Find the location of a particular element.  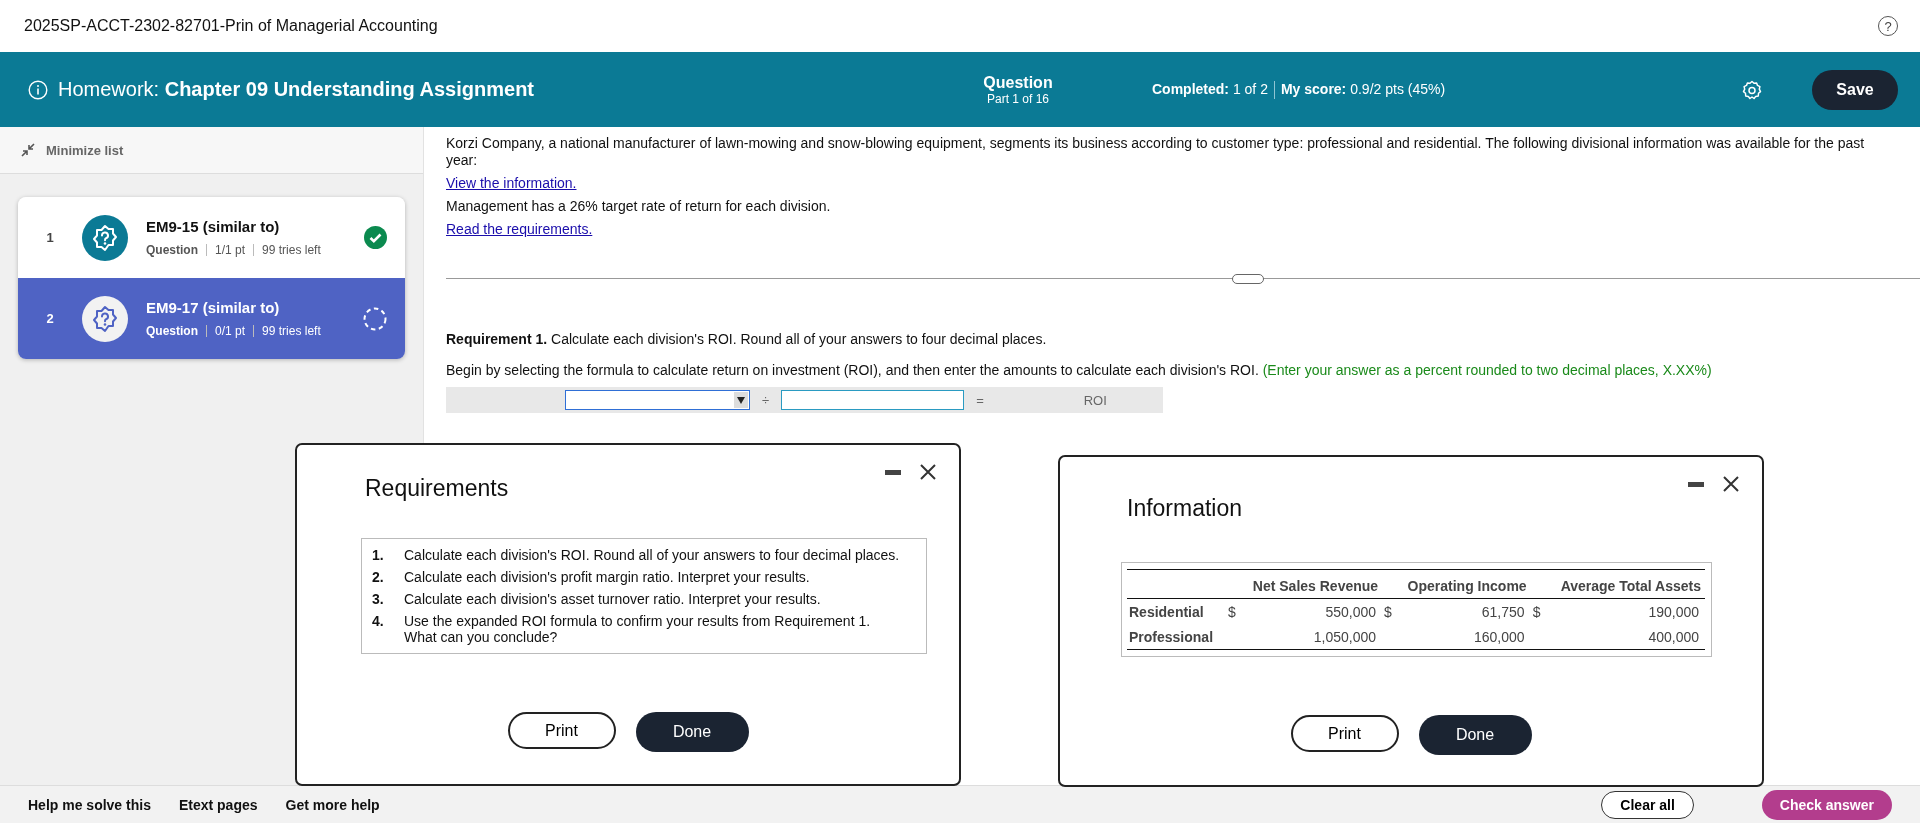

footer-link: Etext pages is located at coordinates (218, 805).